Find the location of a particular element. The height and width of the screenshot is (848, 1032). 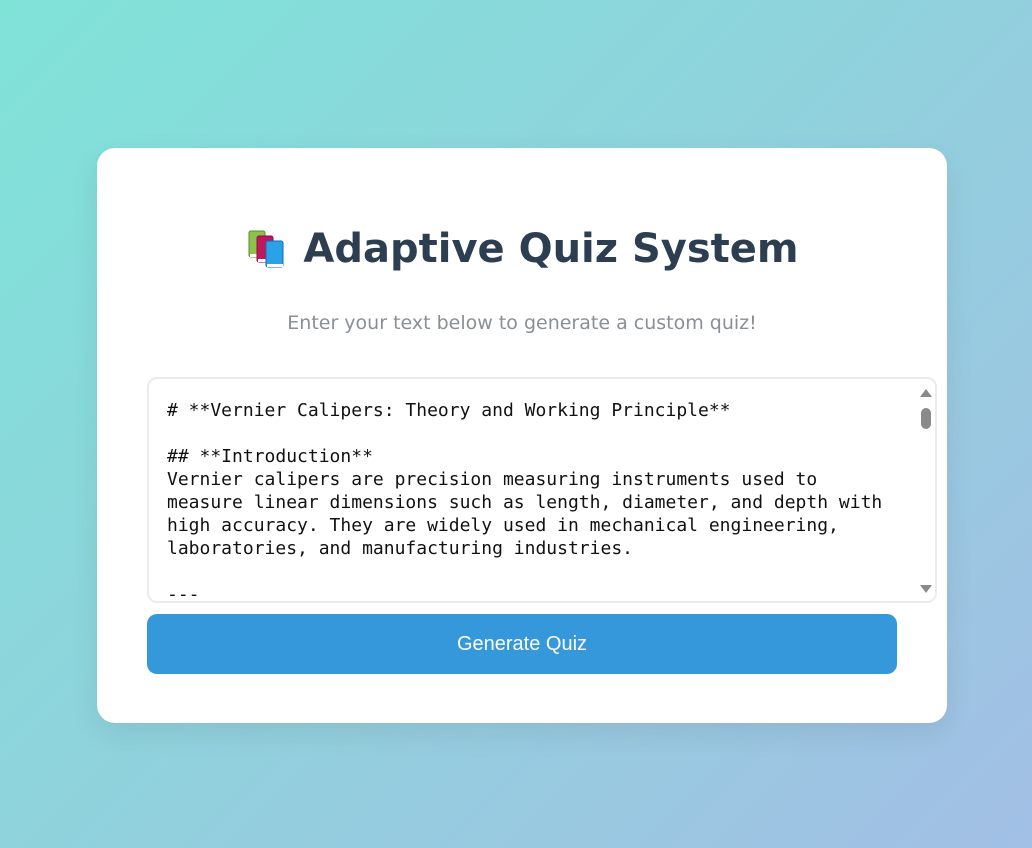

page-title: Adaptive Quiz System is located at coordinates (551, 249).